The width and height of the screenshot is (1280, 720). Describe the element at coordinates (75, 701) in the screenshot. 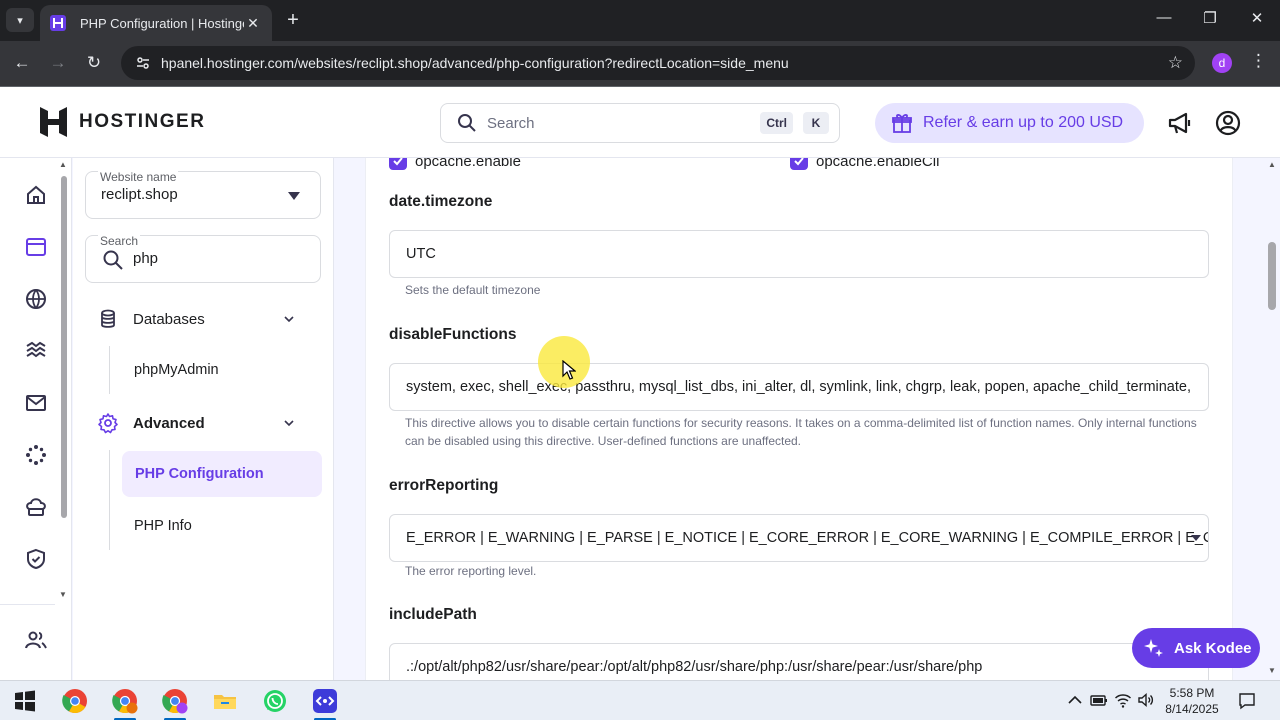

I see `chrome-icon` at that location.